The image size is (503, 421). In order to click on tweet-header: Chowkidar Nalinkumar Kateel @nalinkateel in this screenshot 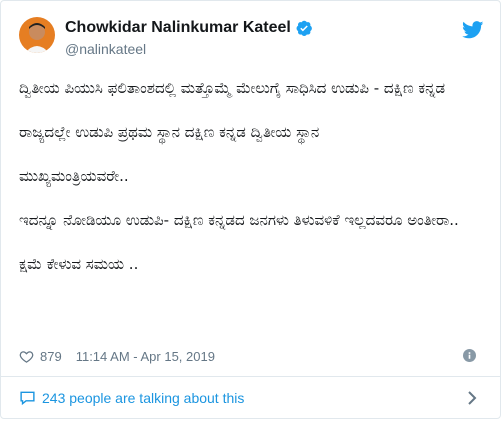, I will do `click(251, 41)`.